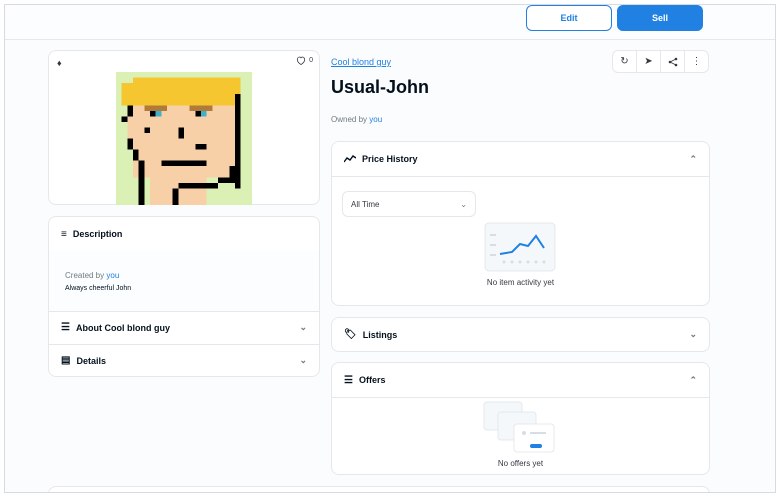  I want to click on edit-button: Edit, so click(569, 18).